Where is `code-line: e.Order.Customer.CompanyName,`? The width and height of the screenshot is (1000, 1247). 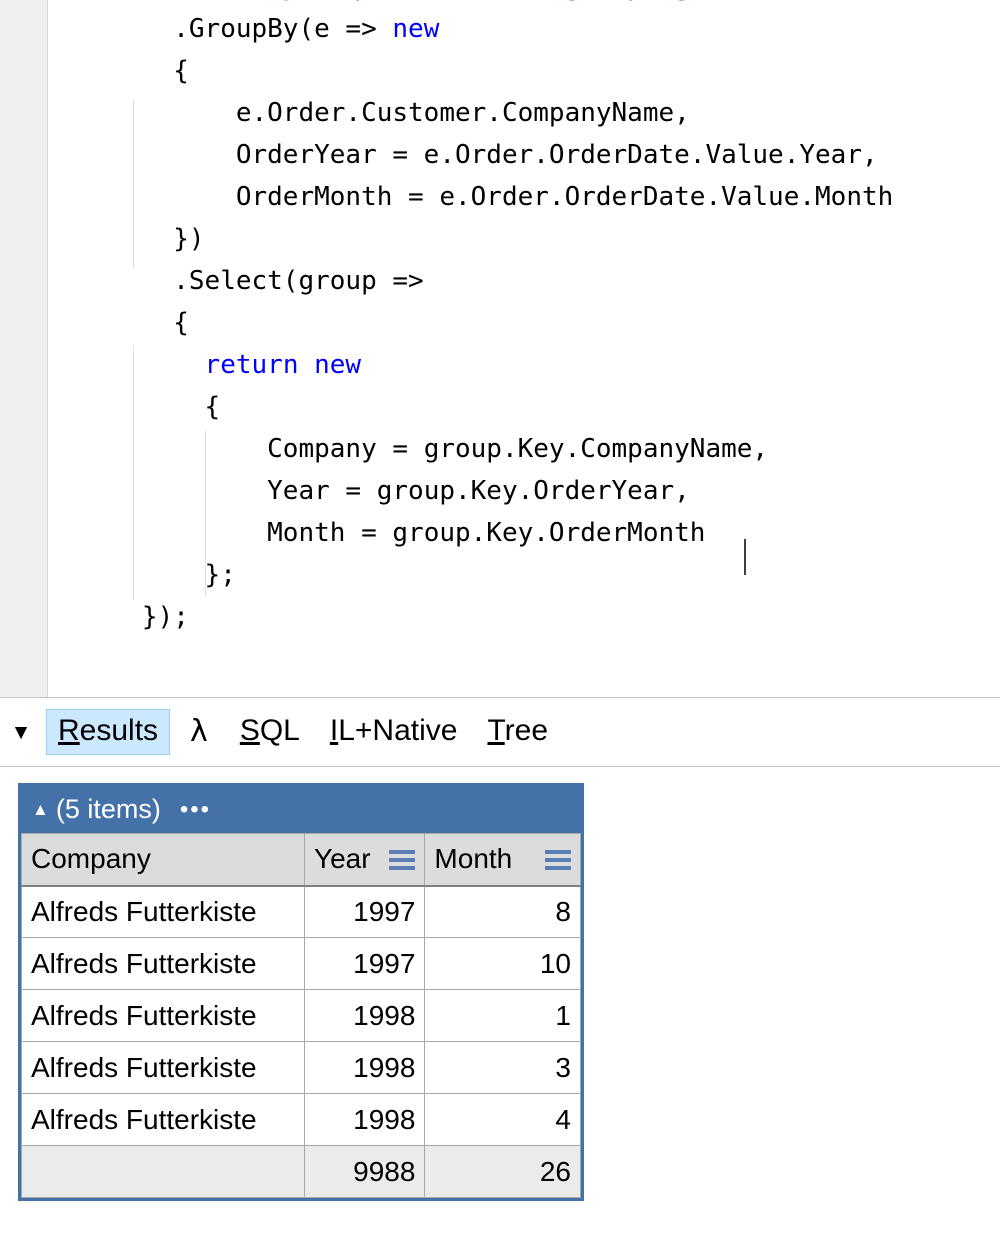
code-line: e.Order.Customer.CompanyName, is located at coordinates (524, 113).